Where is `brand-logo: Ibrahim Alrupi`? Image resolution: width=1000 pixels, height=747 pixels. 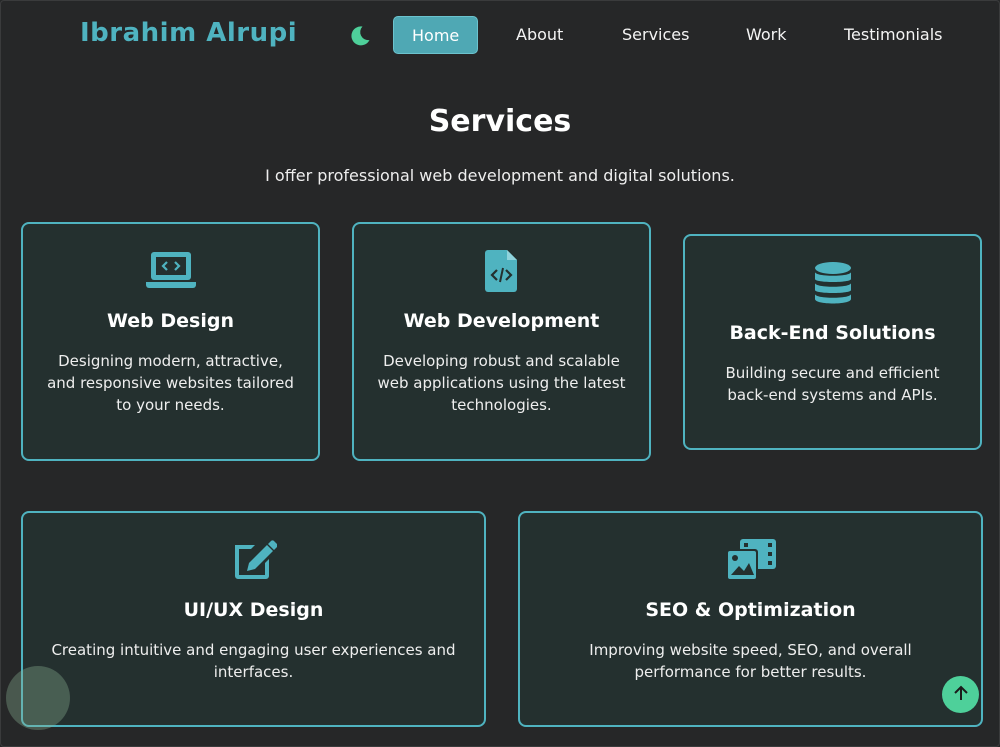 brand-logo: Ibrahim Alrupi is located at coordinates (188, 33).